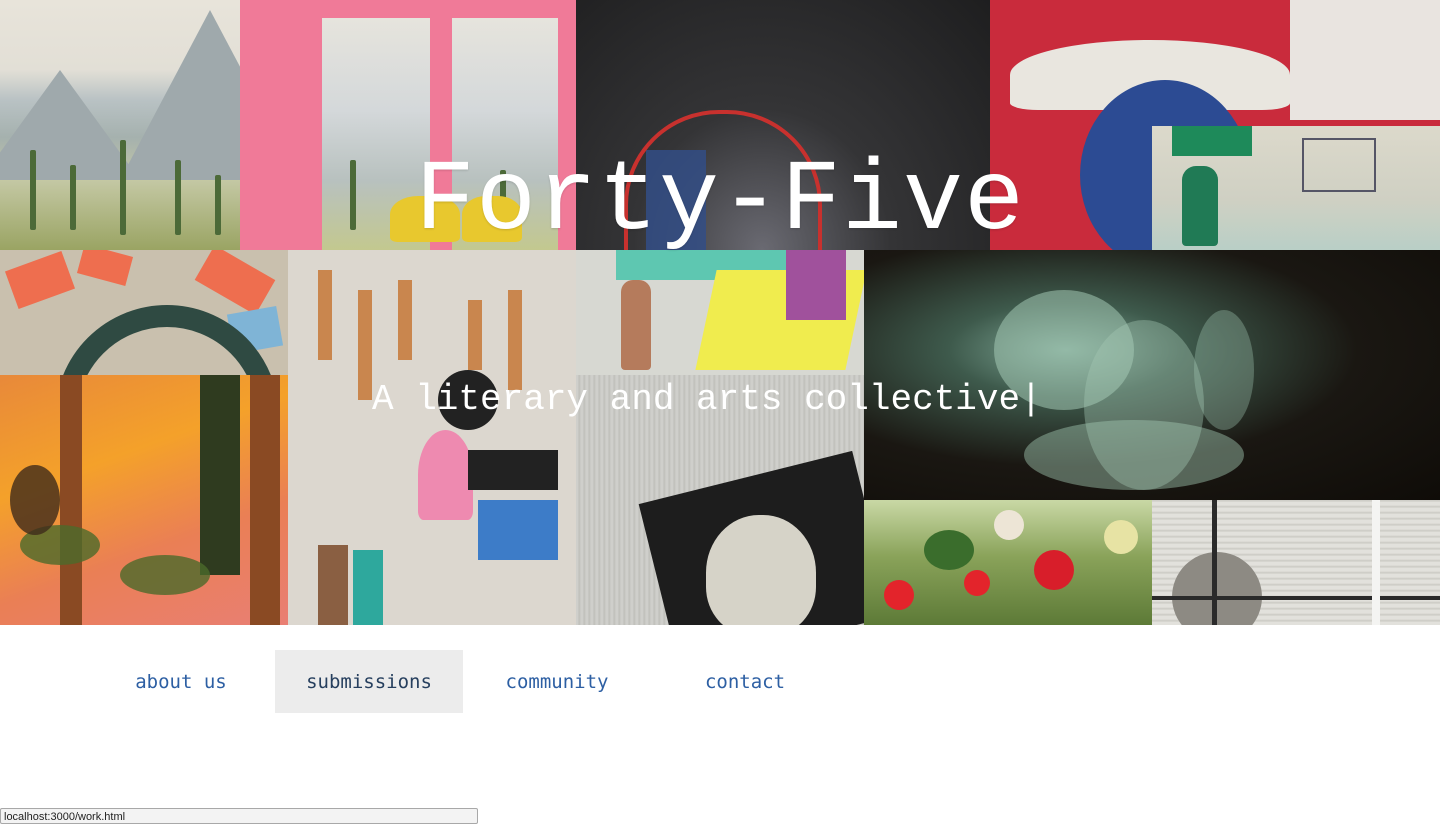  I want to click on site-title: Forty-Five, so click(720, 202).